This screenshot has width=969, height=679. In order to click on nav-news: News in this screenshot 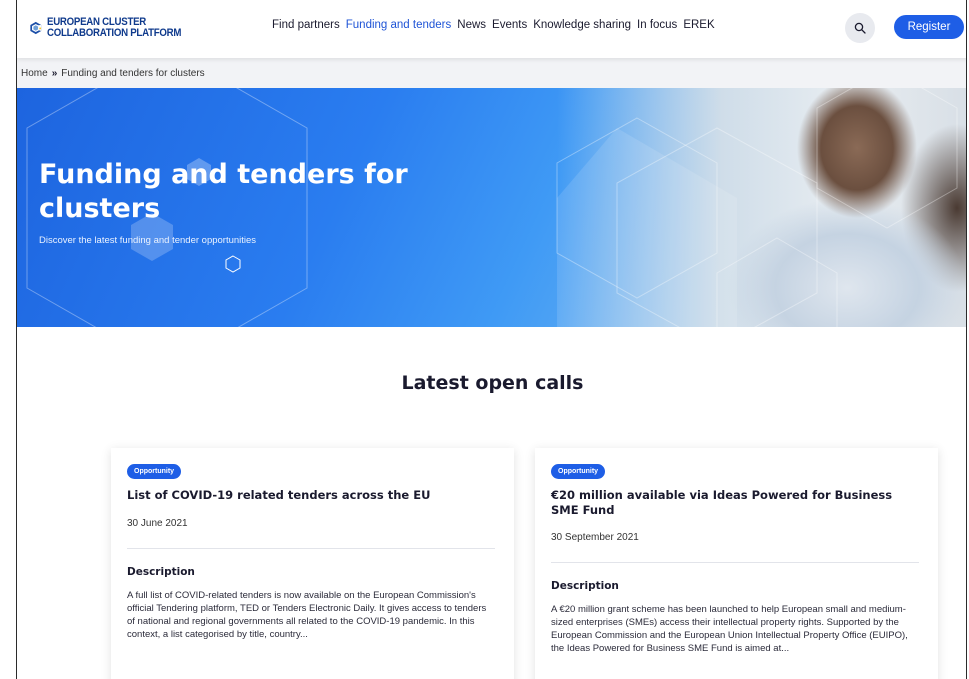, I will do `click(471, 25)`.